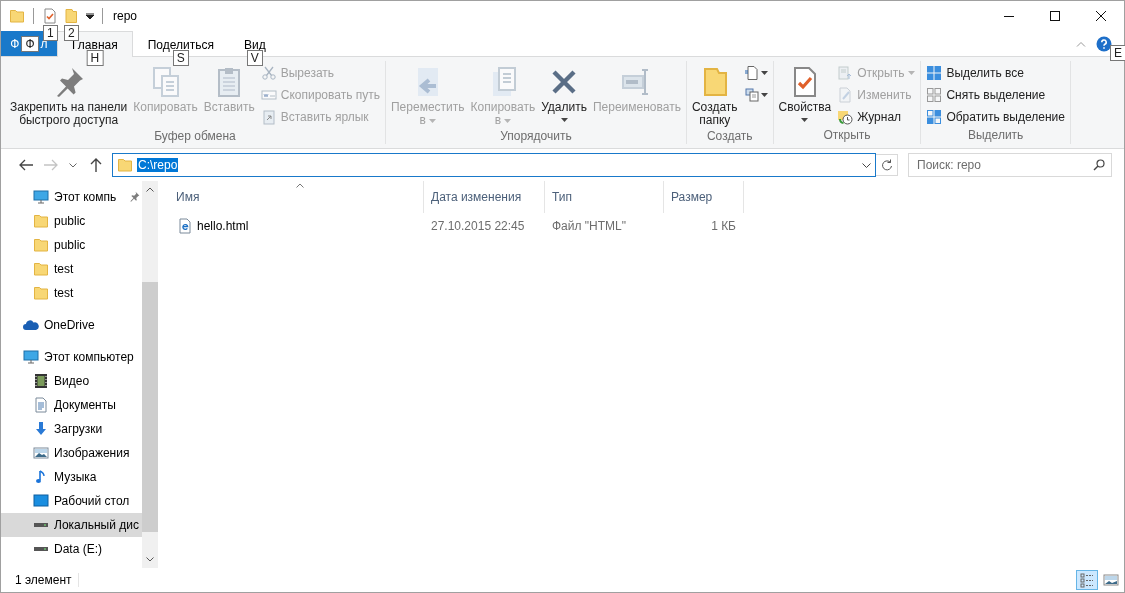 The image size is (1125, 593). Describe the element at coordinates (604, 197) in the screenshot. I see `column-header: Тип` at that location.